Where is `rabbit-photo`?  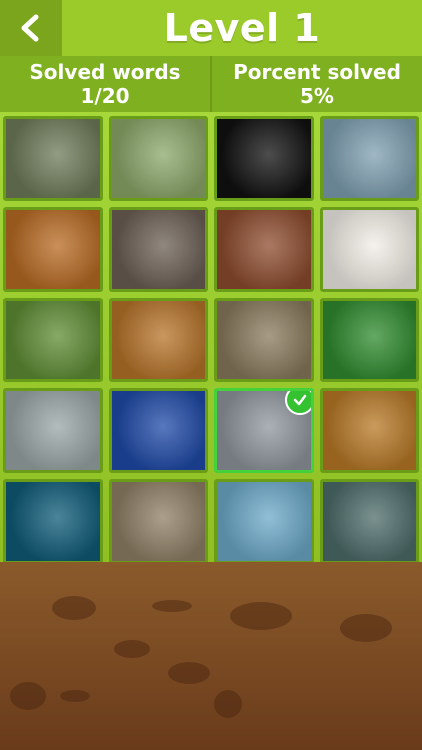 rabbit-photo is located at coordinates (264, 158).